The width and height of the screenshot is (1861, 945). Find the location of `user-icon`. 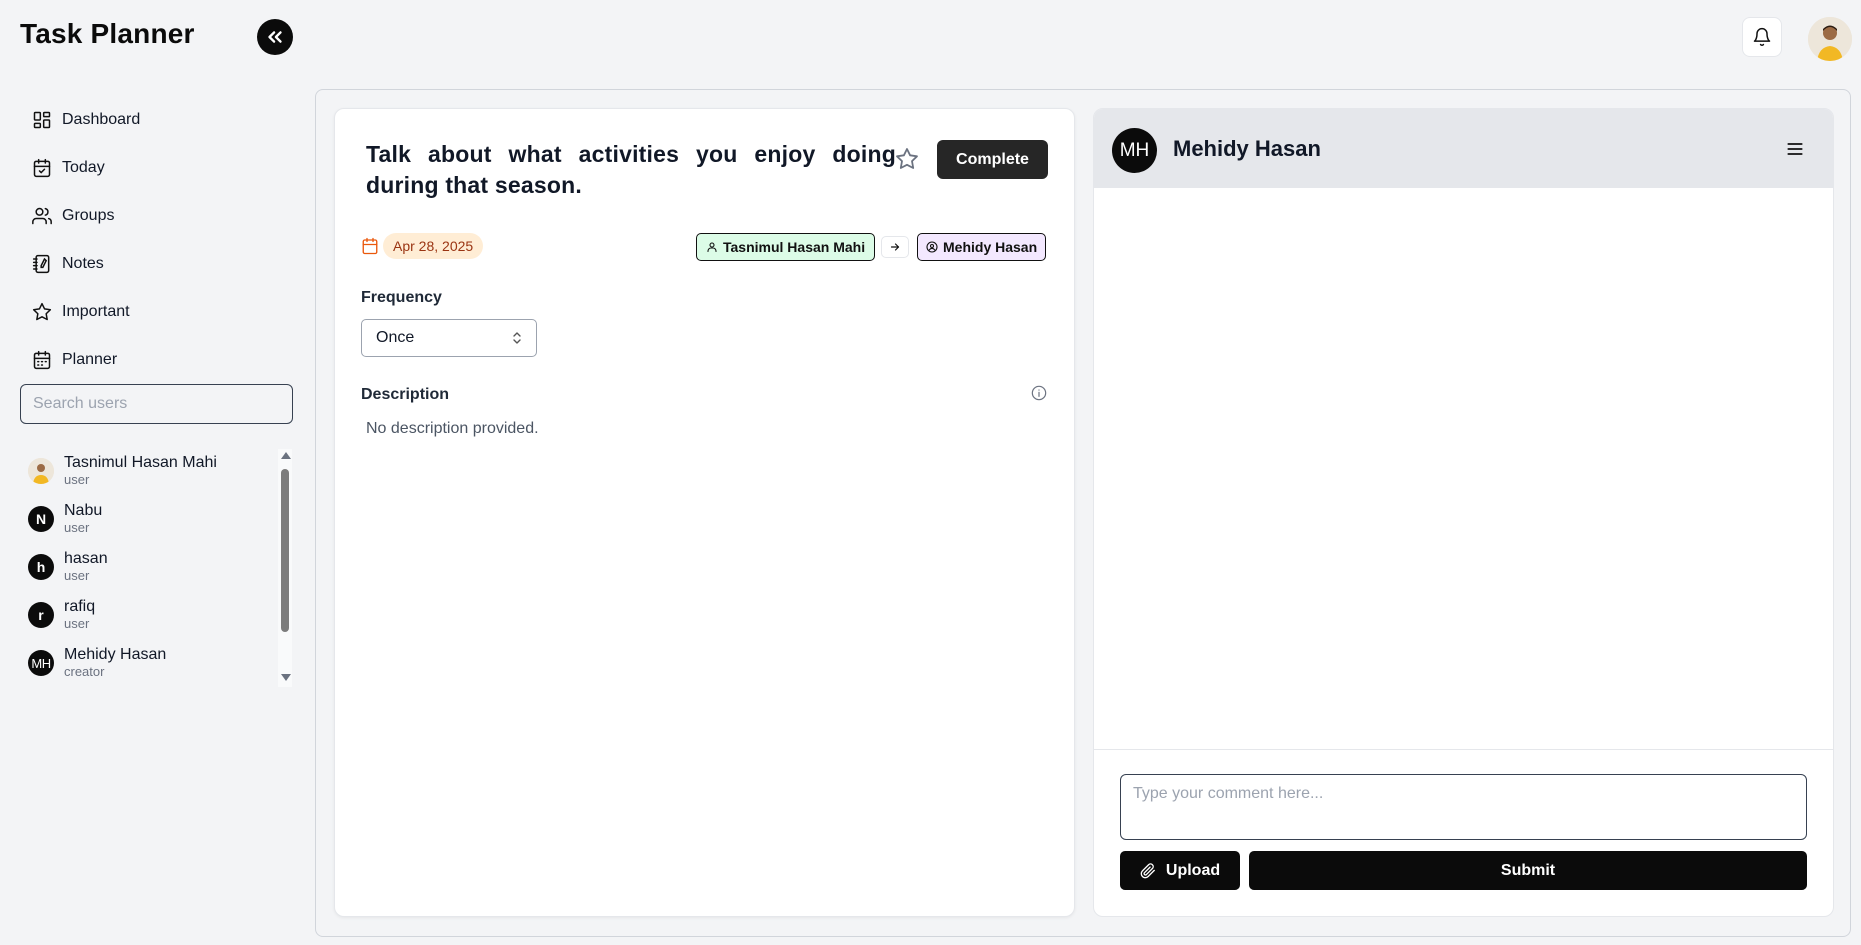

user-icon is located at coordinates (712, 247).